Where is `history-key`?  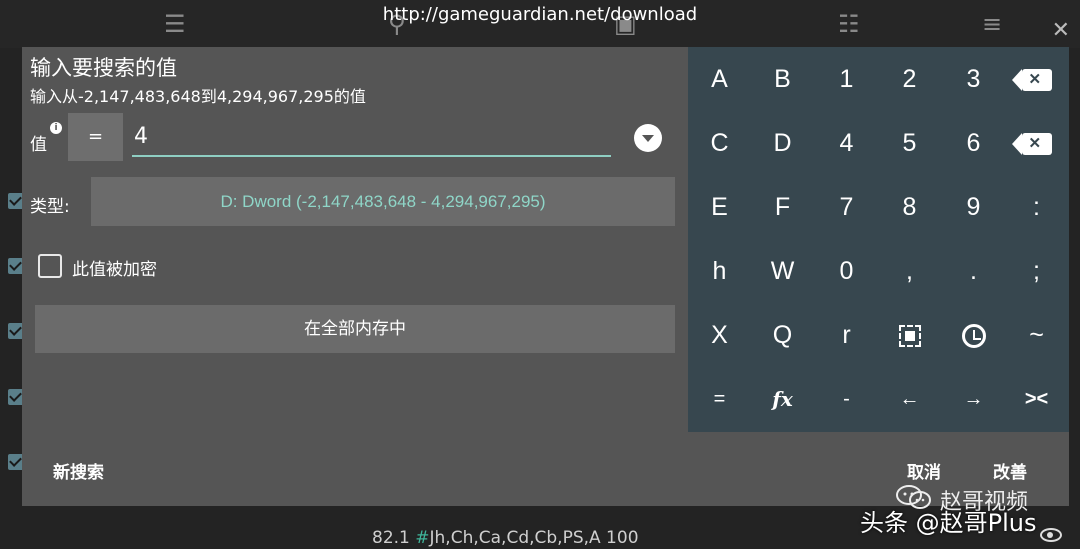
history-key is located at coordinates (973, 335).